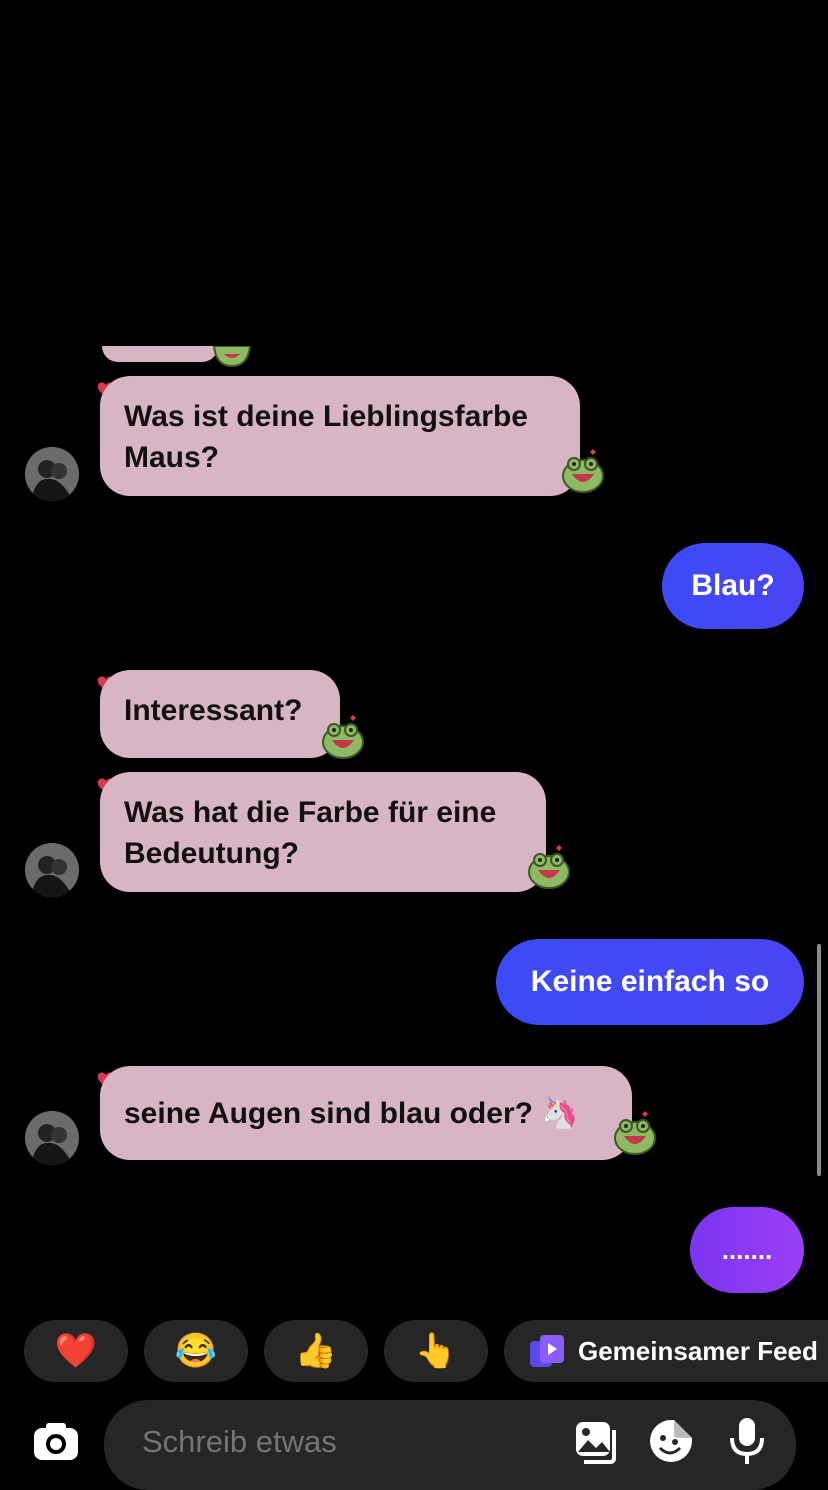 The image size is (828, 1490). I want to click on heart-emoji: ❤️, so click(76, 1351).